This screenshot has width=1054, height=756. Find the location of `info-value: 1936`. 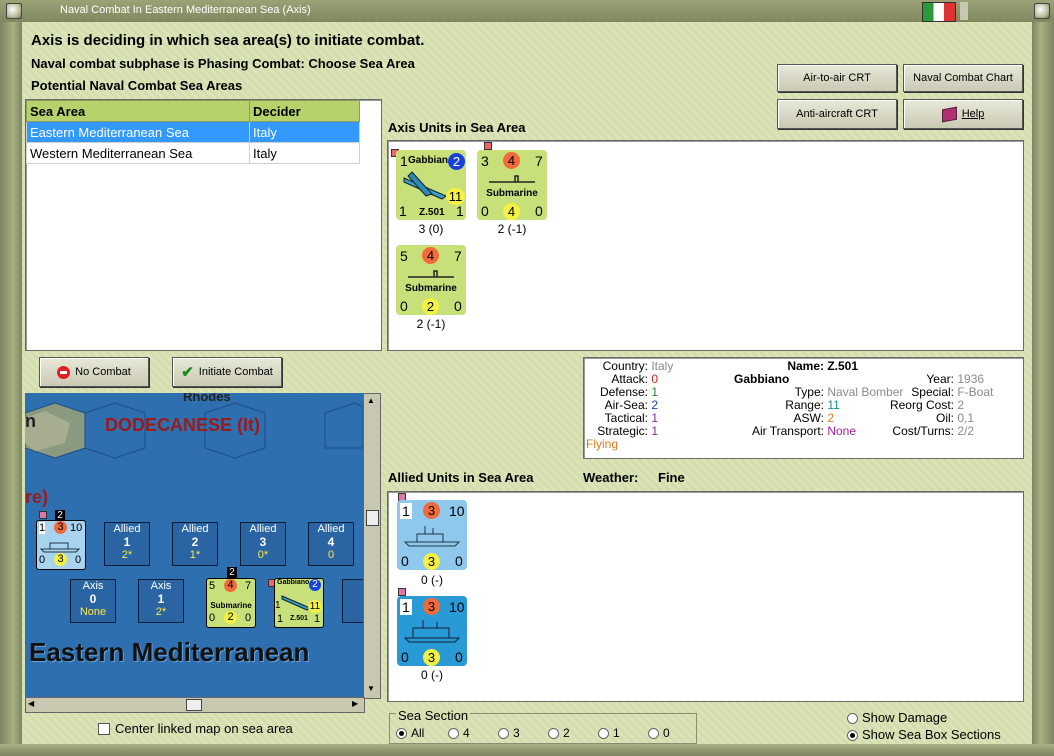

info-value: 1936 is located at coordinates (971, 379).